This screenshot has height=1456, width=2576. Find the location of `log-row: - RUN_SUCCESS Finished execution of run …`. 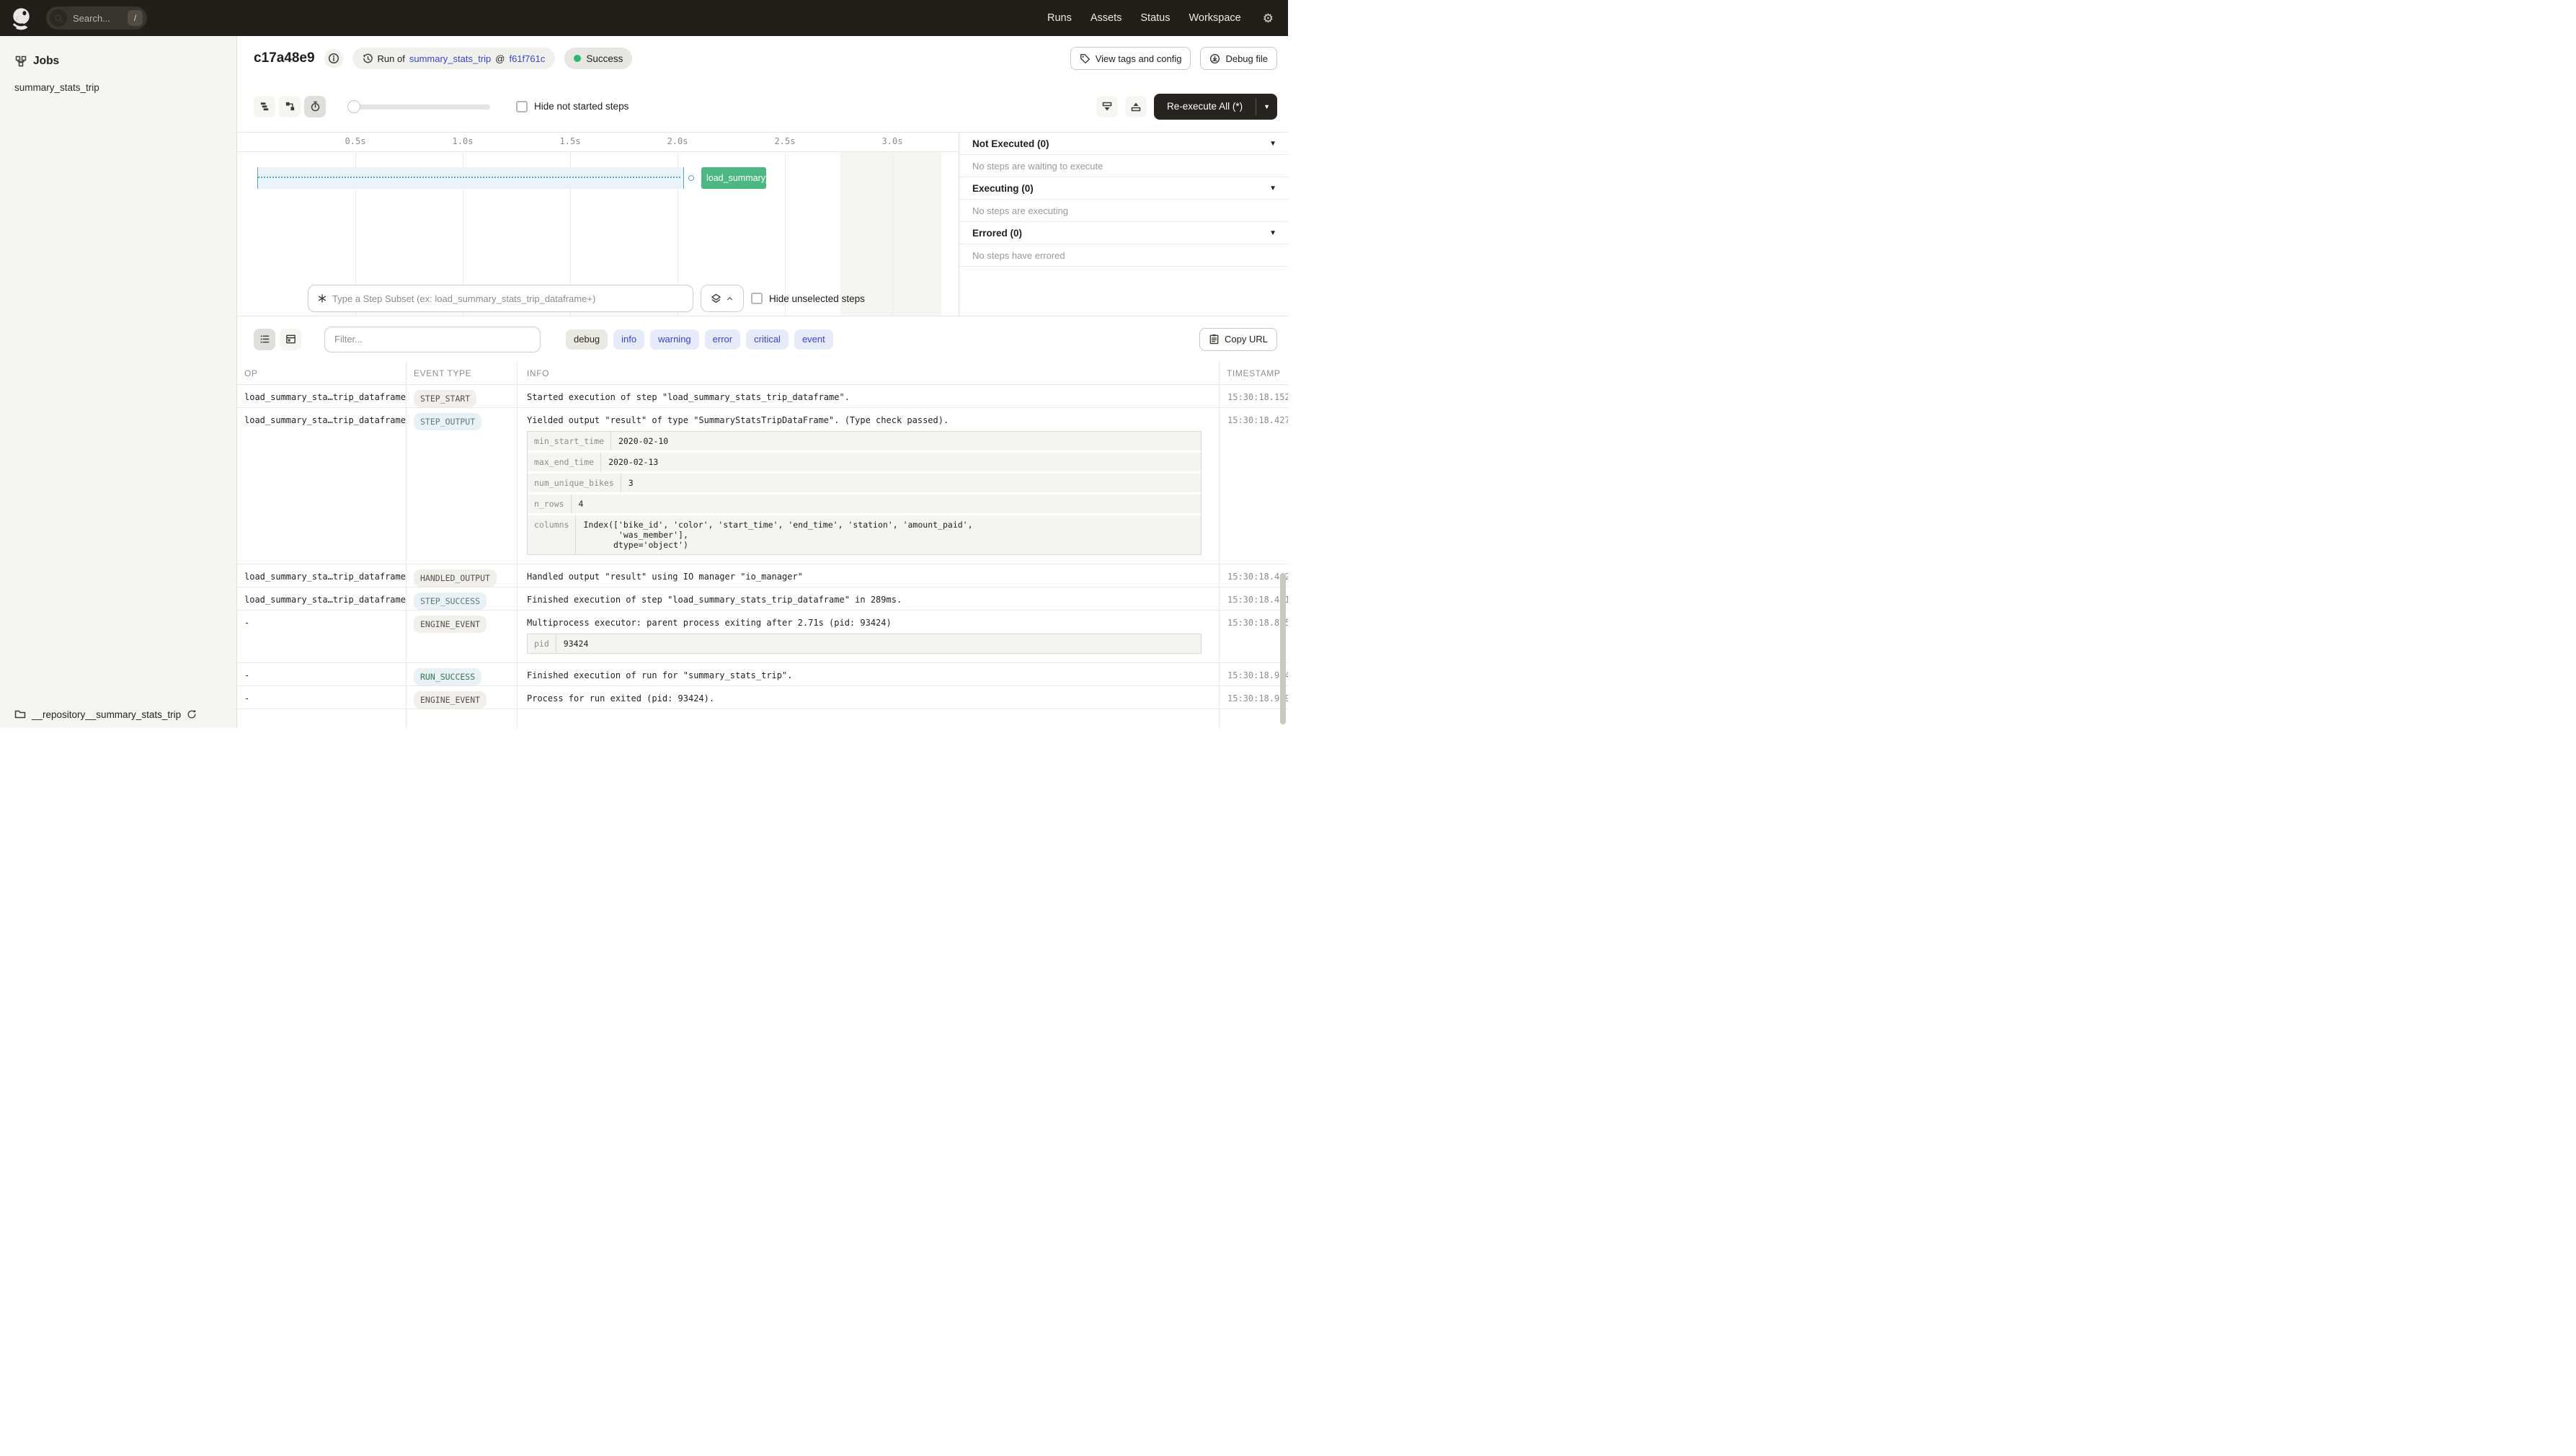

log-row: - RUN_SUCCESS Finished execution of run … is located at coordinates (762, 674).